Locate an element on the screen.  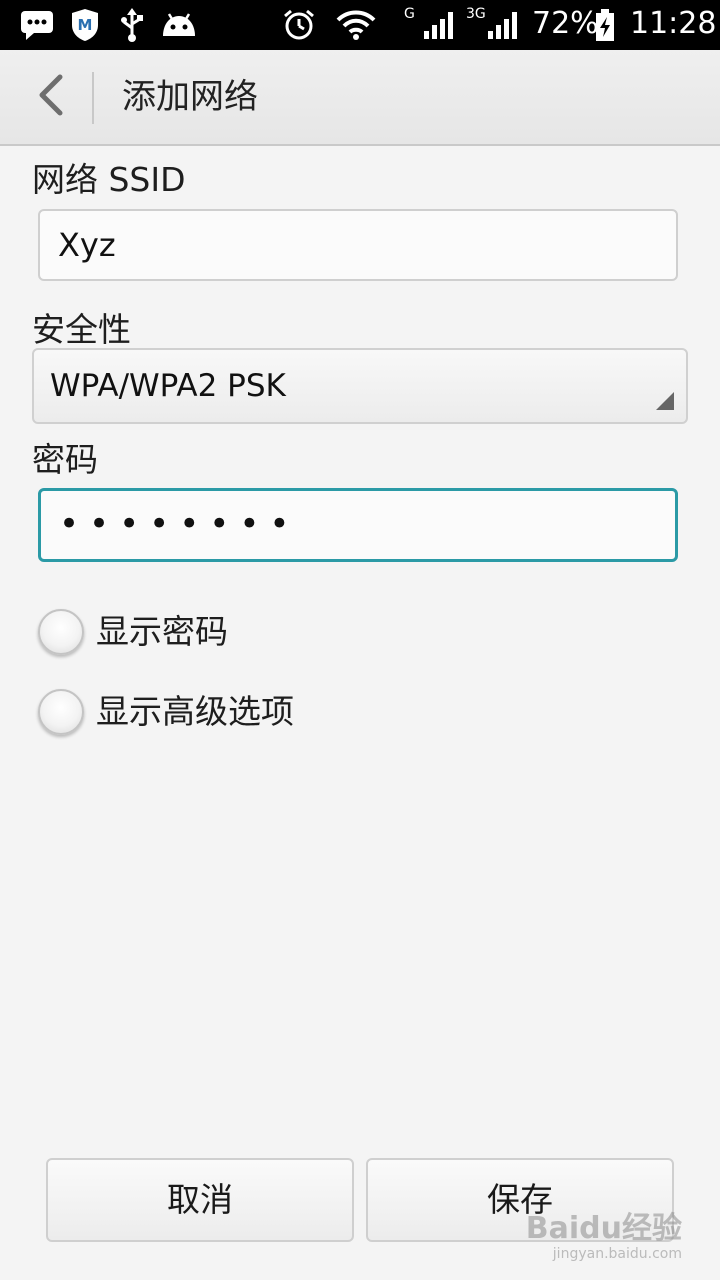
security-app-icon: M is located at coordinates (85, 25).